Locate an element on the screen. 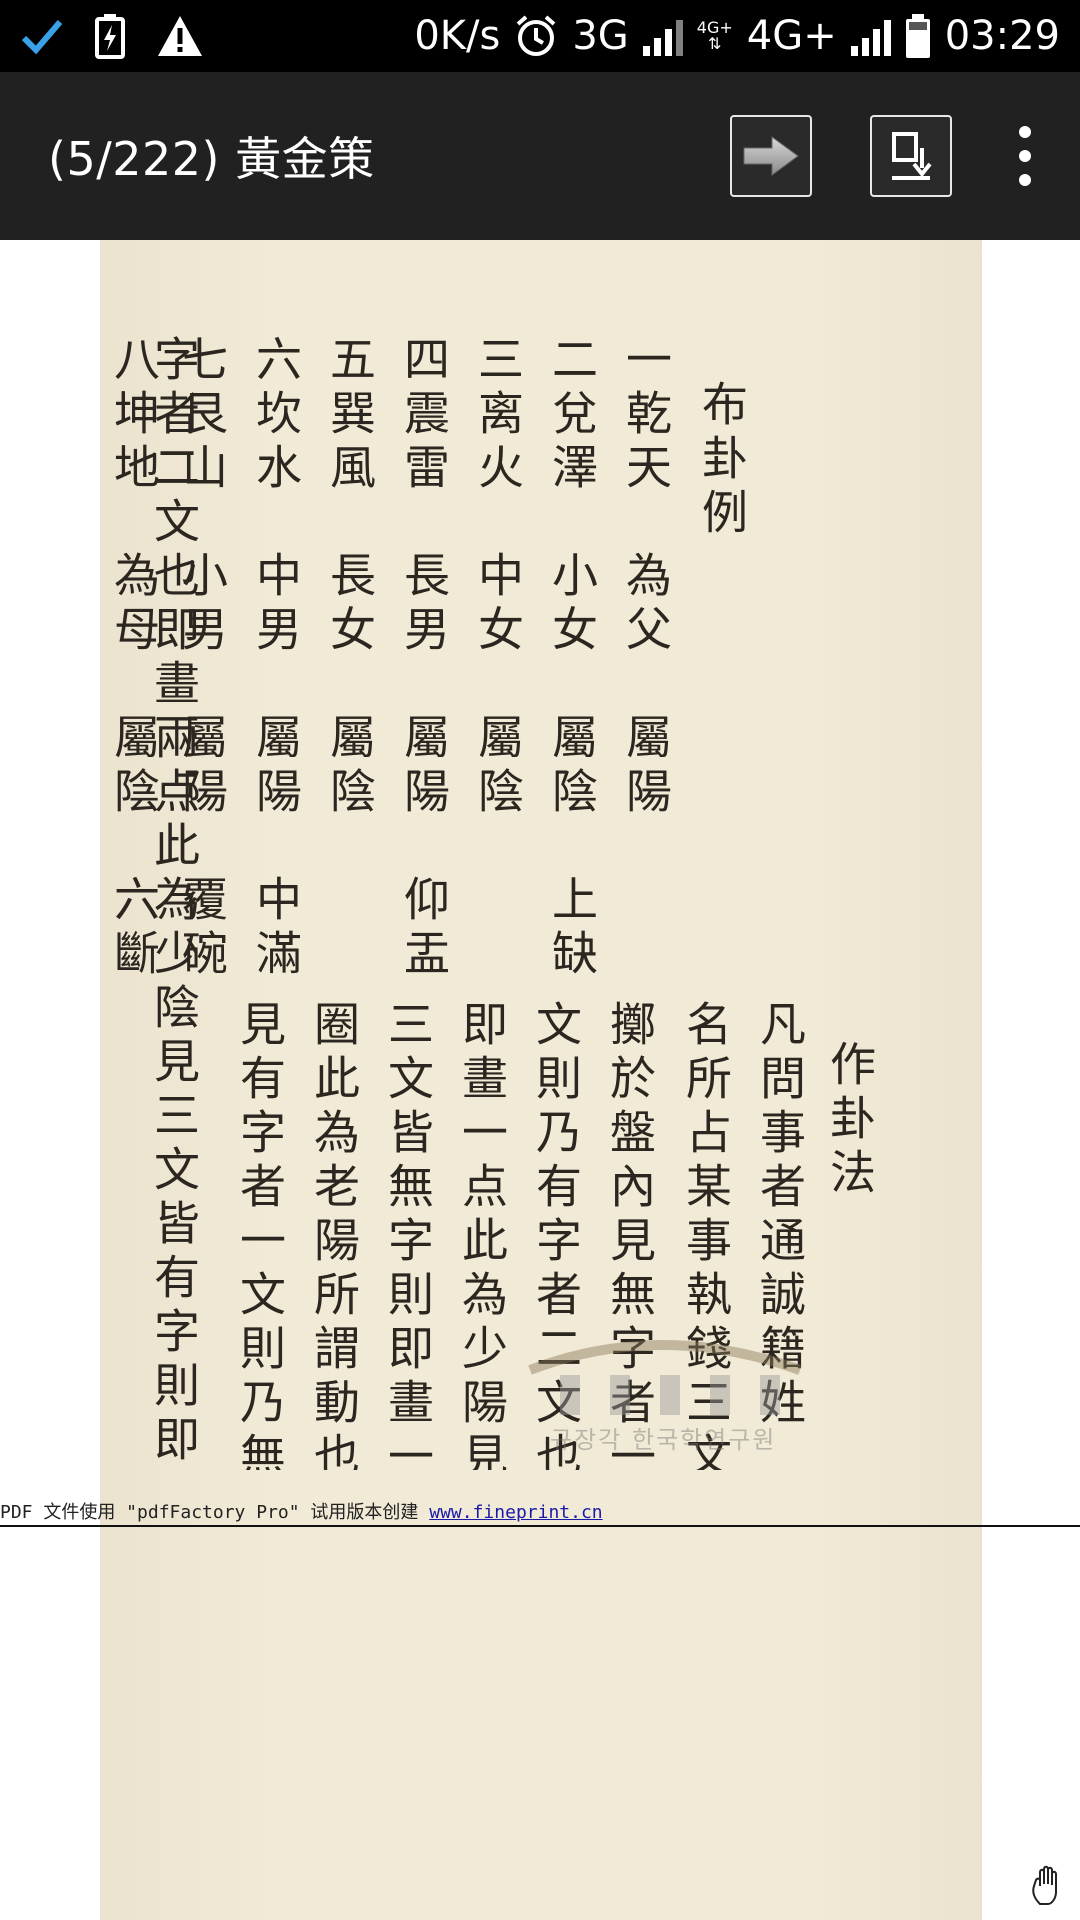  text-line: 即畫一点此為少陽見 is located at coordinates (482, 1235).